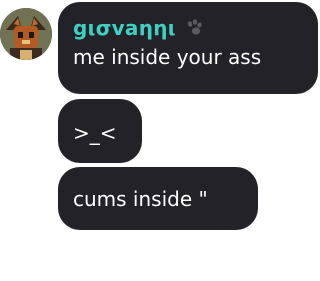 The width and height of the screenshot is (320, 281). I want to click on message-header: gισvaηηι, so click(188, 28).